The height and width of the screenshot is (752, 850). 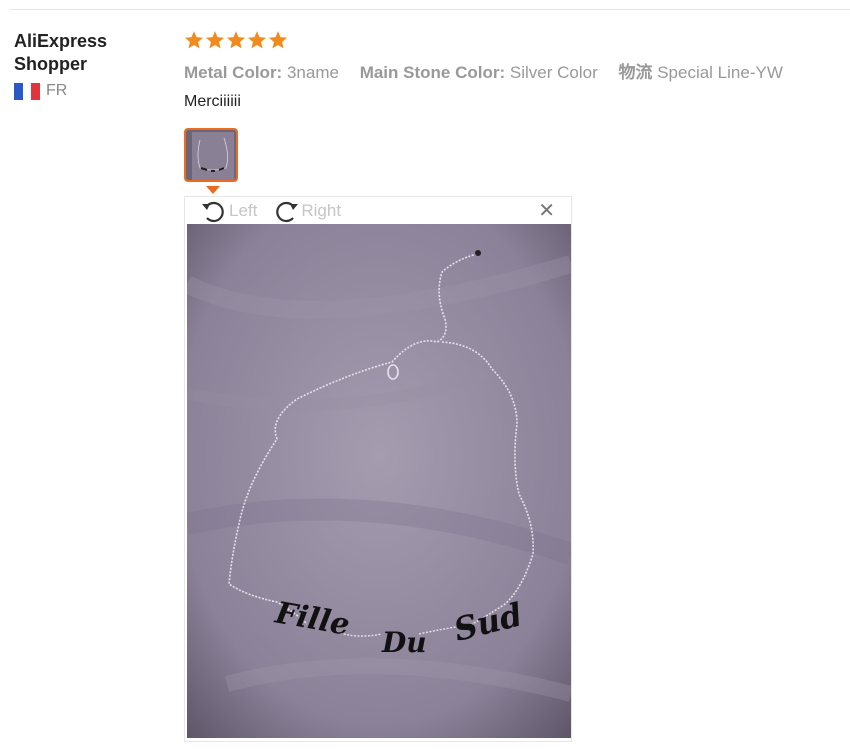 What do you see at coordinates (512, 41) in the screenshot?
I see `star-rating` at bounding box center [512, 41].